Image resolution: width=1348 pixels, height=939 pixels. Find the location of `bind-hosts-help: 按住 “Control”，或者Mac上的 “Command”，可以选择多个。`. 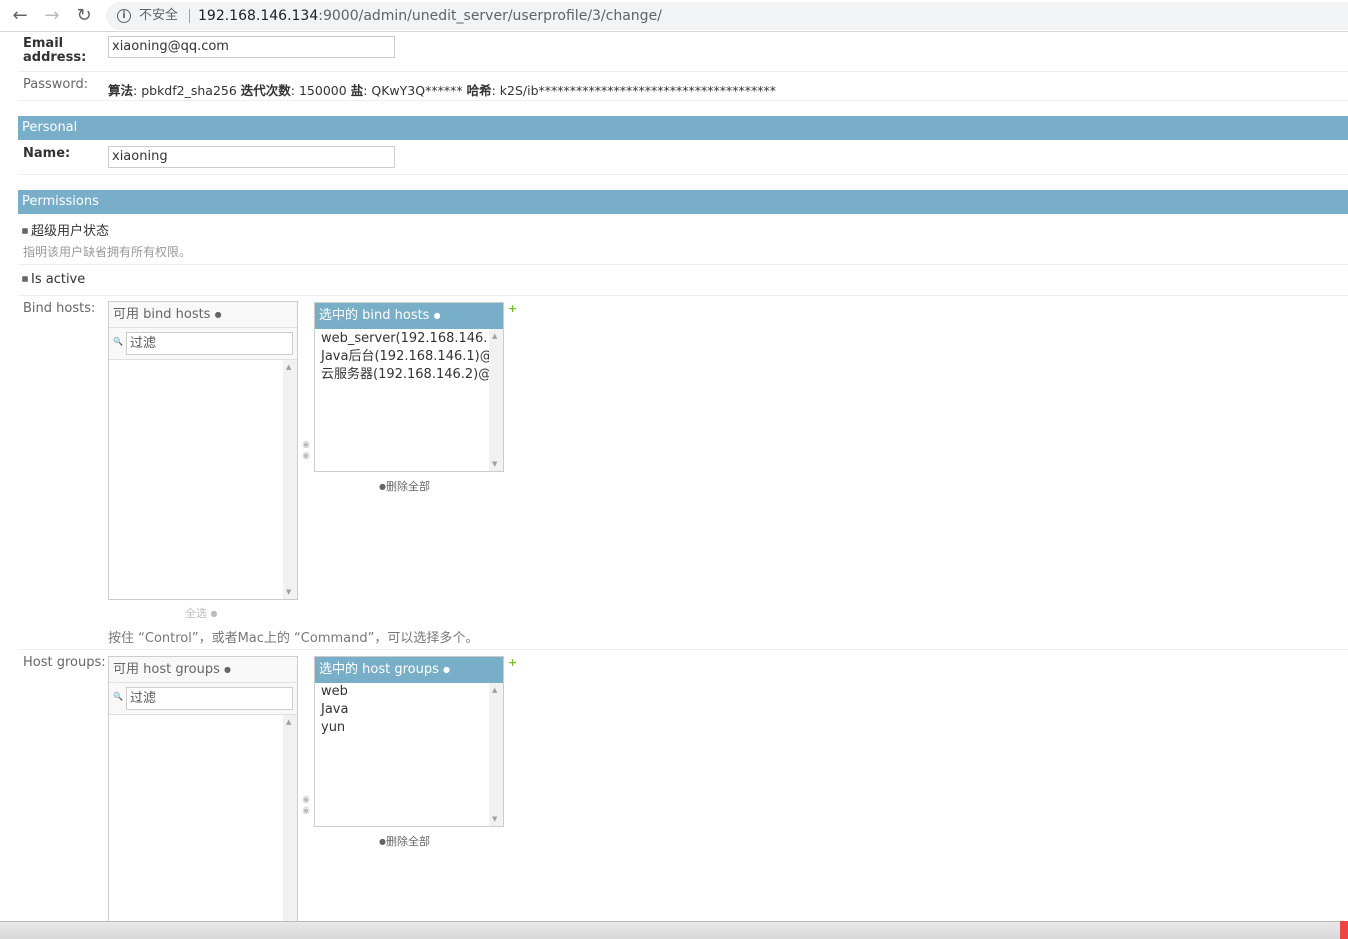

bind-hosts-help: 按住 “Control”，或者Mac上的 “Command”，可以选择多个。 is located at coordinates (293, 638).